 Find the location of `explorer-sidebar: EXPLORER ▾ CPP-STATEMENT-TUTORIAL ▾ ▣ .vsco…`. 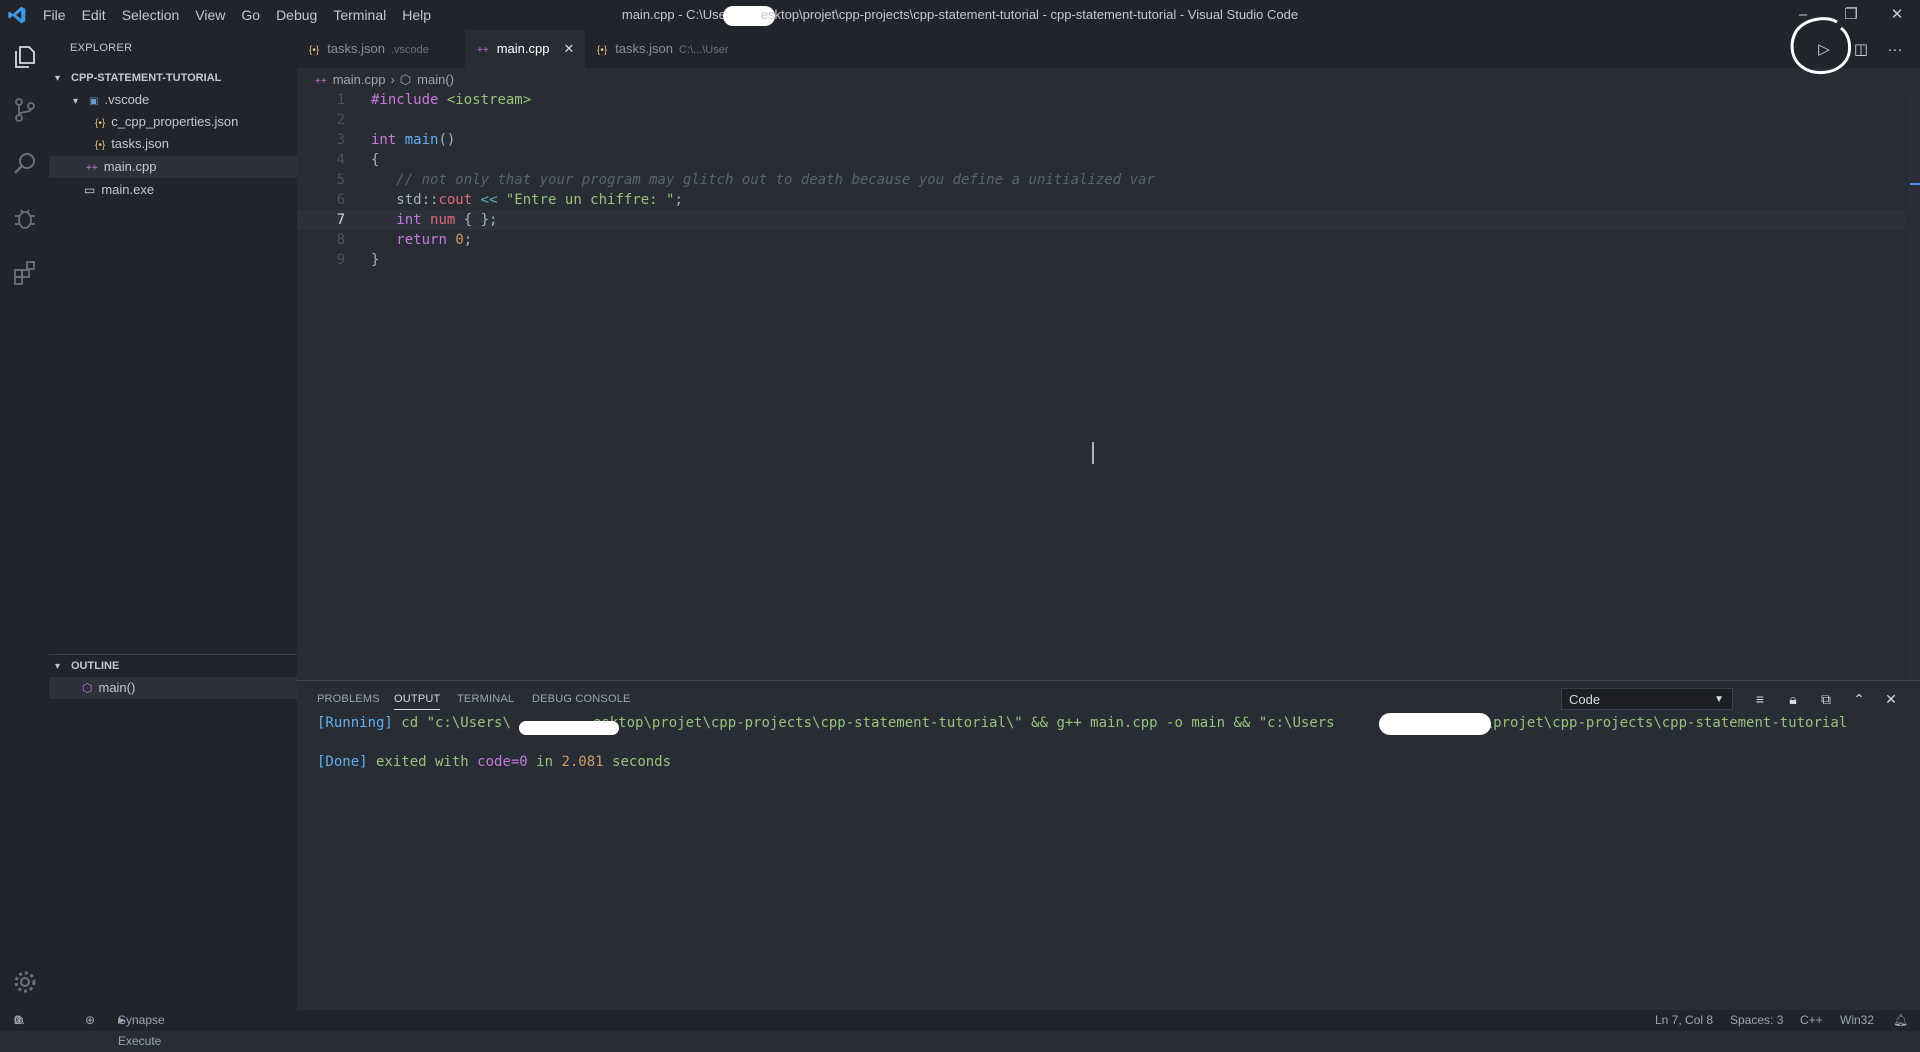

explorer-sidebar: EXPLORER ▾ CPP-STATEMENT-TUTORIAL ▾ ▣ .vsco… is located at coordinates (173, 520).